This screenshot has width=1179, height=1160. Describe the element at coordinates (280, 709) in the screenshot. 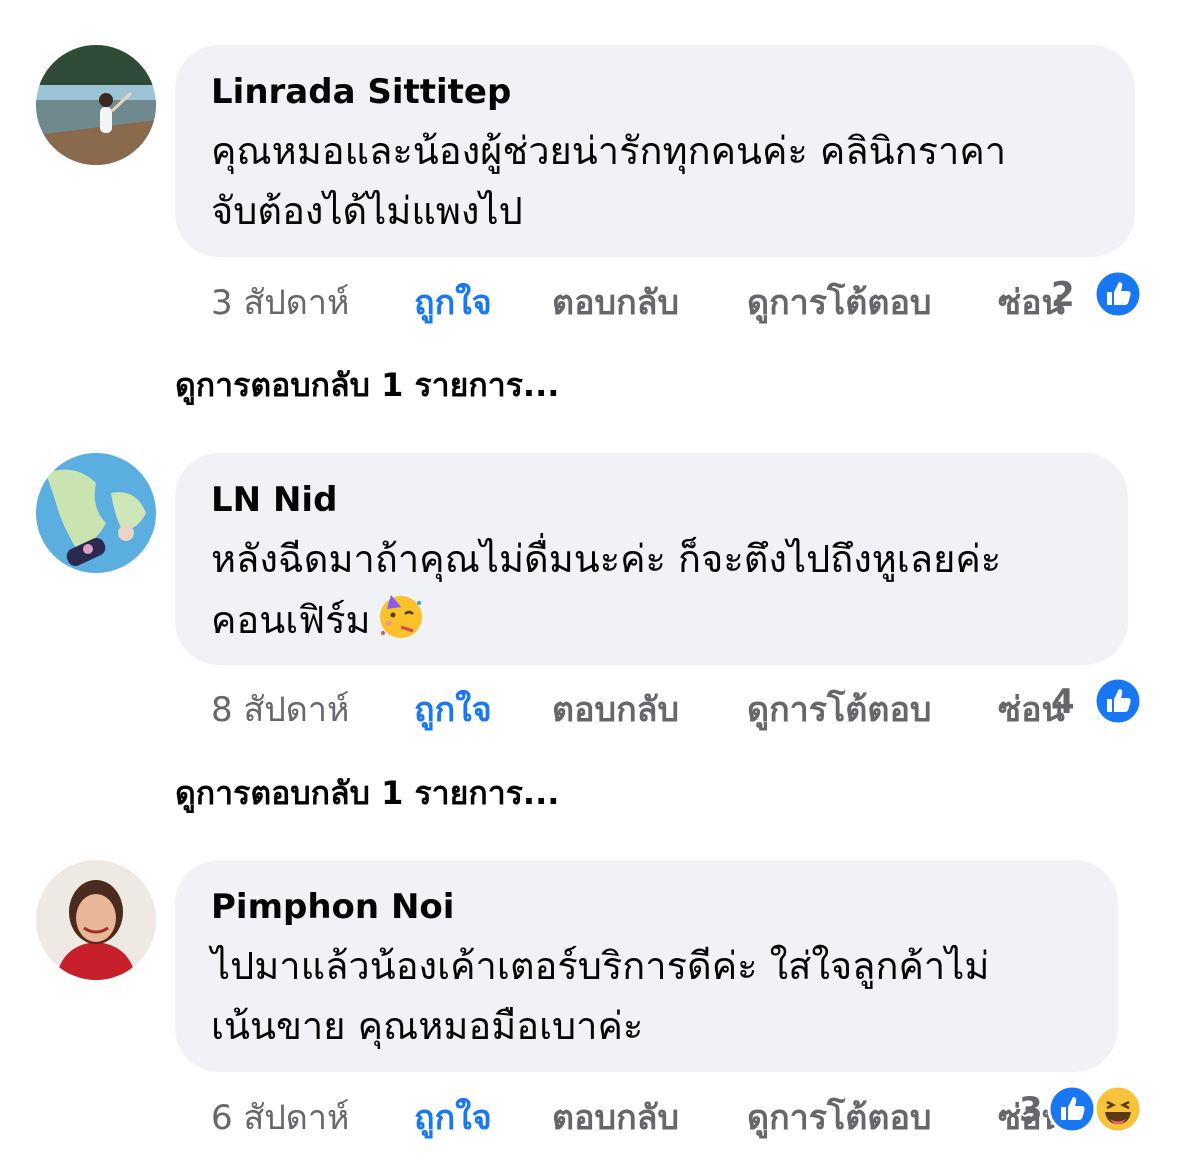

I see `comment-timestamp: 8 สัปดาห์` at that location.